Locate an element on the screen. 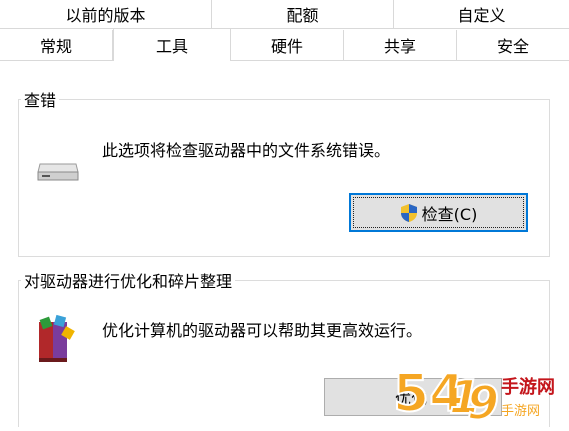 The width and height of the screenshot is (569, 431). tab-customize: 自定义 is located at coordinates (481, 14).